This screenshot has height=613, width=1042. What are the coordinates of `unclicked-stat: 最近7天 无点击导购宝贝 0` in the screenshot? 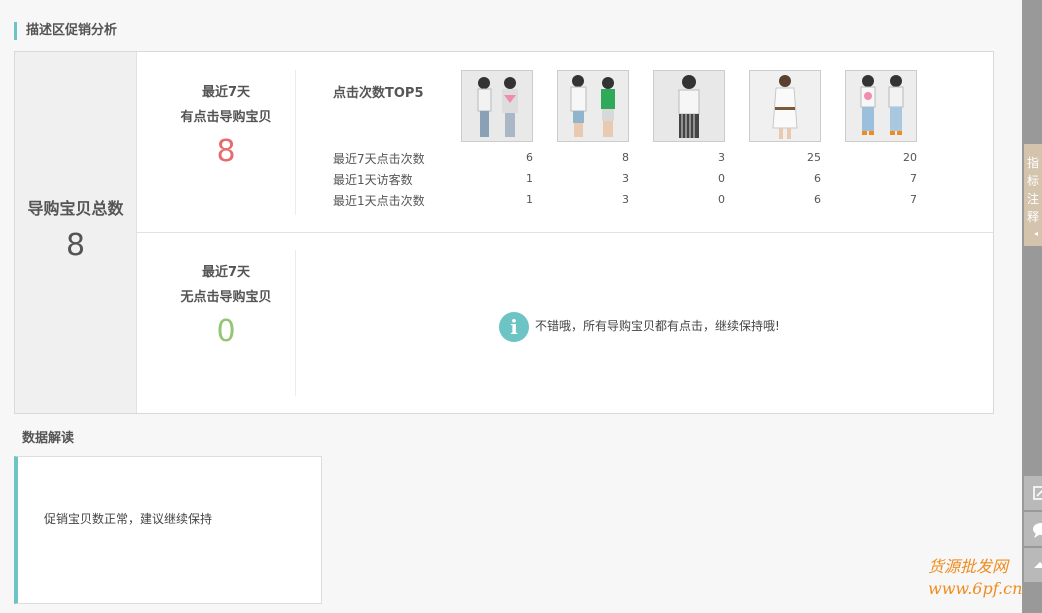 It's located at (226, 304).